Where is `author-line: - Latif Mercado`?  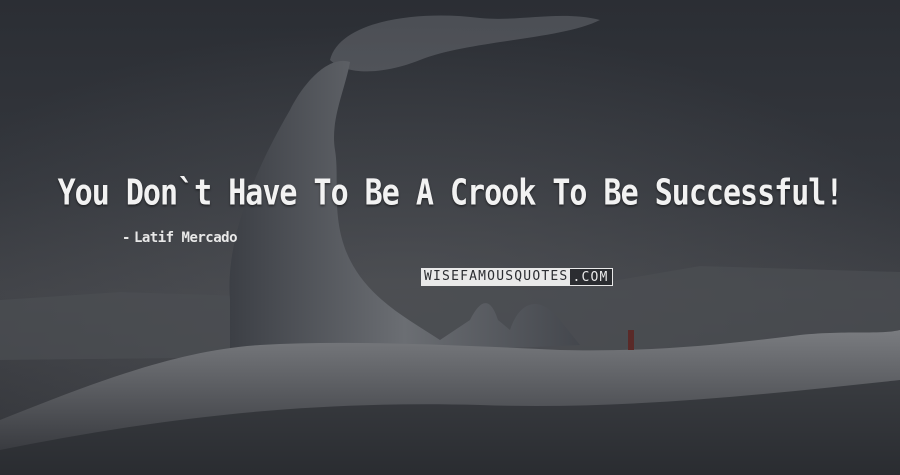
author-line: - Latif Mercado is located at coordinates (180, 238).